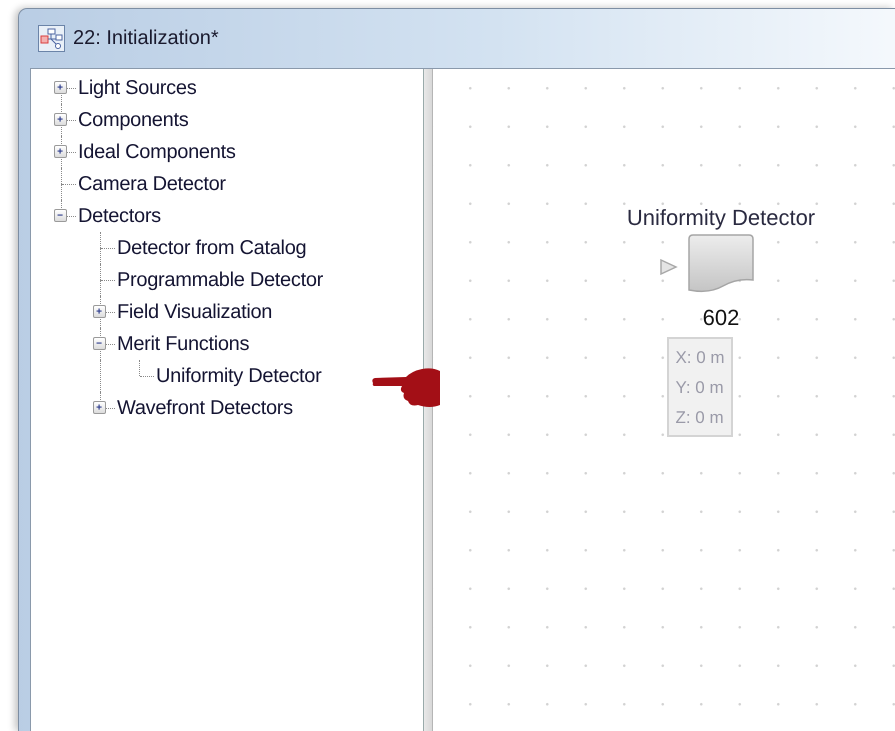  Describe the element at coordinates (119, 216) in the screenshot. I see `tree-item: Detectors` at that location.